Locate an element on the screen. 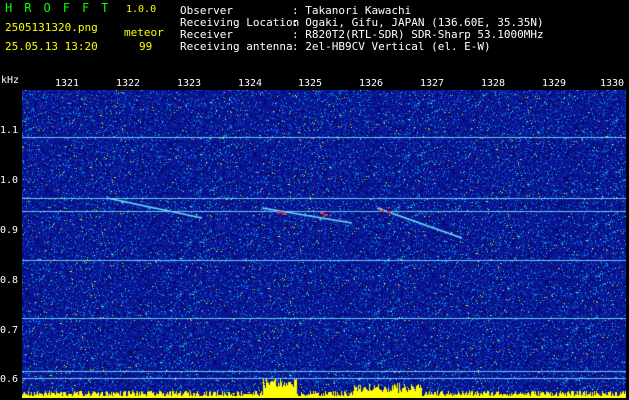  datetime: 25.05.13 13:20 is located at coordinates (51, 46).